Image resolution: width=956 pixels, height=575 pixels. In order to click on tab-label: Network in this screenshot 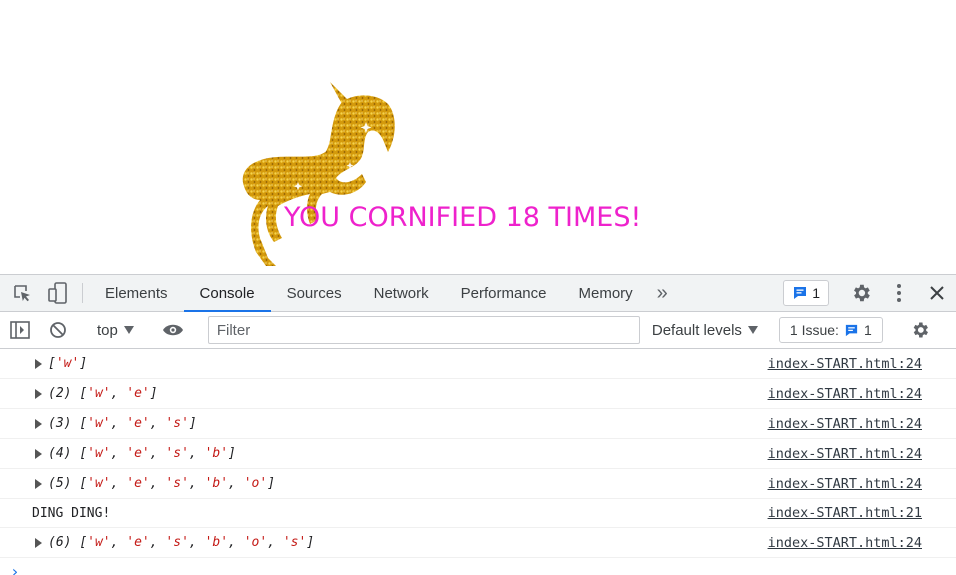, I will do `click(401, 293)`.